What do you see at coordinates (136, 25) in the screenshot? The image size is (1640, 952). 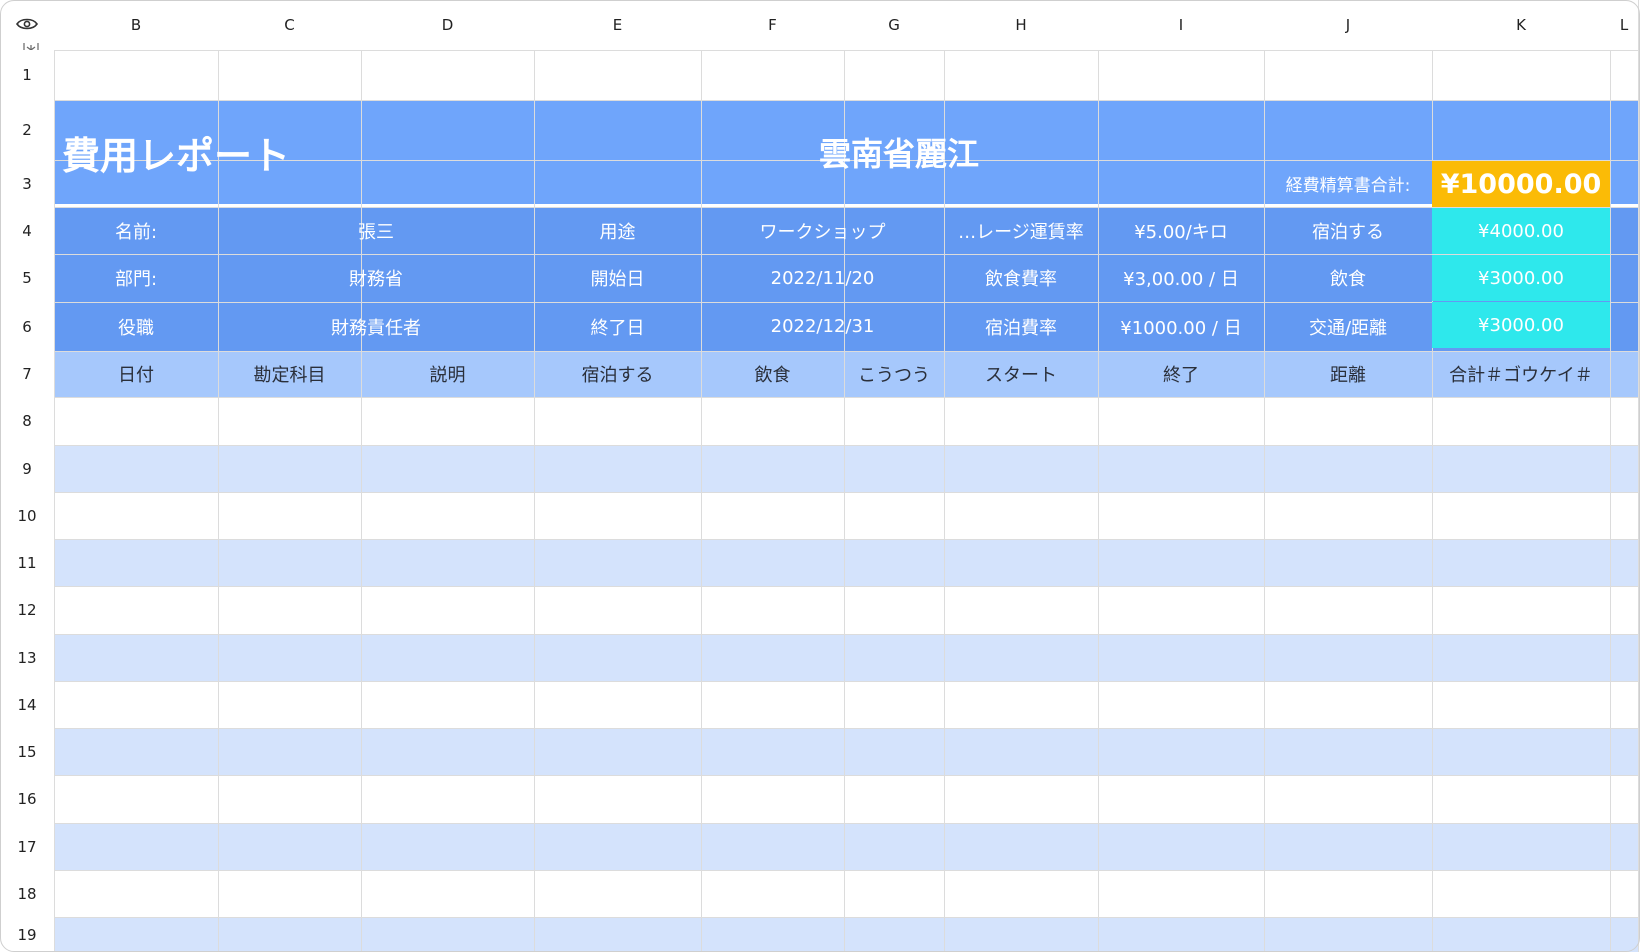 I see `column-header-B: B` at bounding box center [136, 25].